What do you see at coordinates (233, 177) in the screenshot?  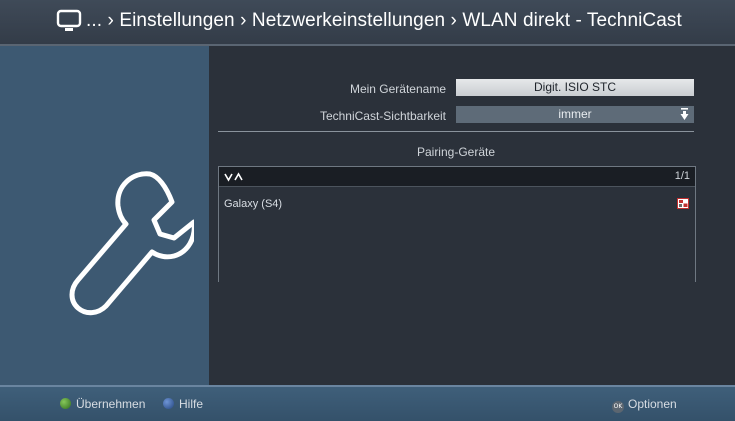 I see `sort-arrows-icon` at bounding box center [233, 177].